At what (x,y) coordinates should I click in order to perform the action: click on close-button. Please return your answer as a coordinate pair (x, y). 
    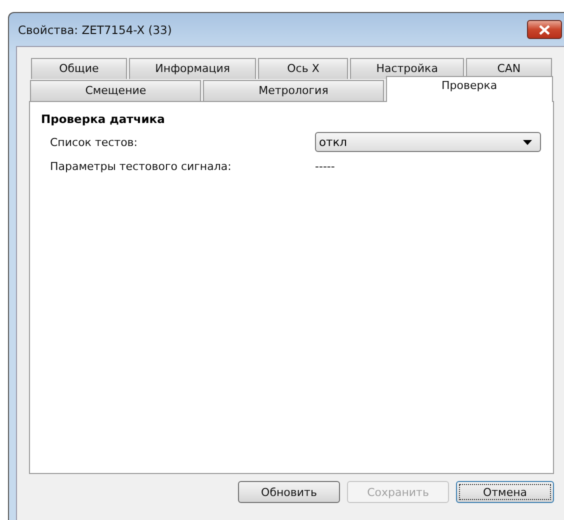
    Looking at the image, I should click on (544, 29).